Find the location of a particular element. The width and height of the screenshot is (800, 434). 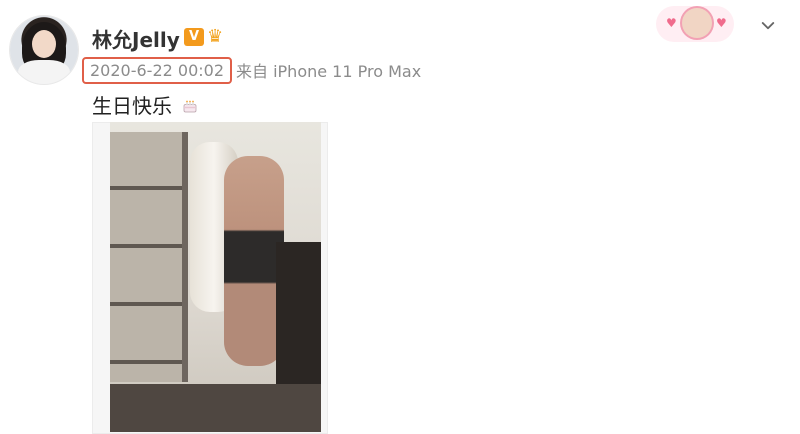

photo-person is located at coordinates (254, 261).